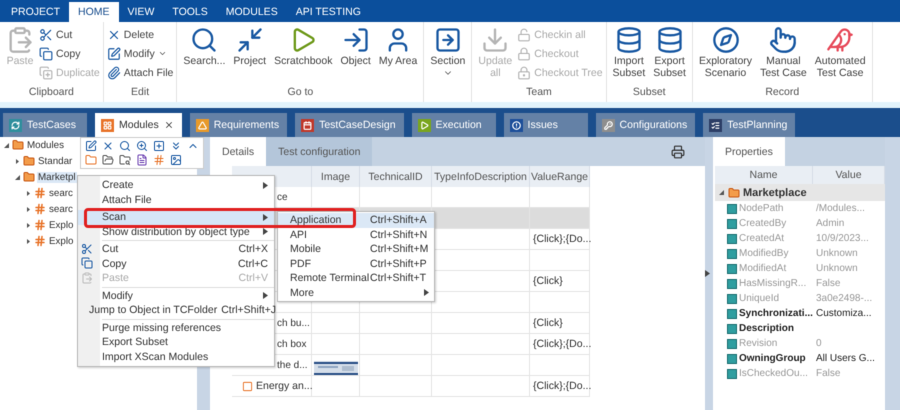 The height and width of the screenshot is (410, 900). What do you see at coordinates (539, 93) in the screenshot?
I see `group-label: Team` at bounding box center [539, 93].